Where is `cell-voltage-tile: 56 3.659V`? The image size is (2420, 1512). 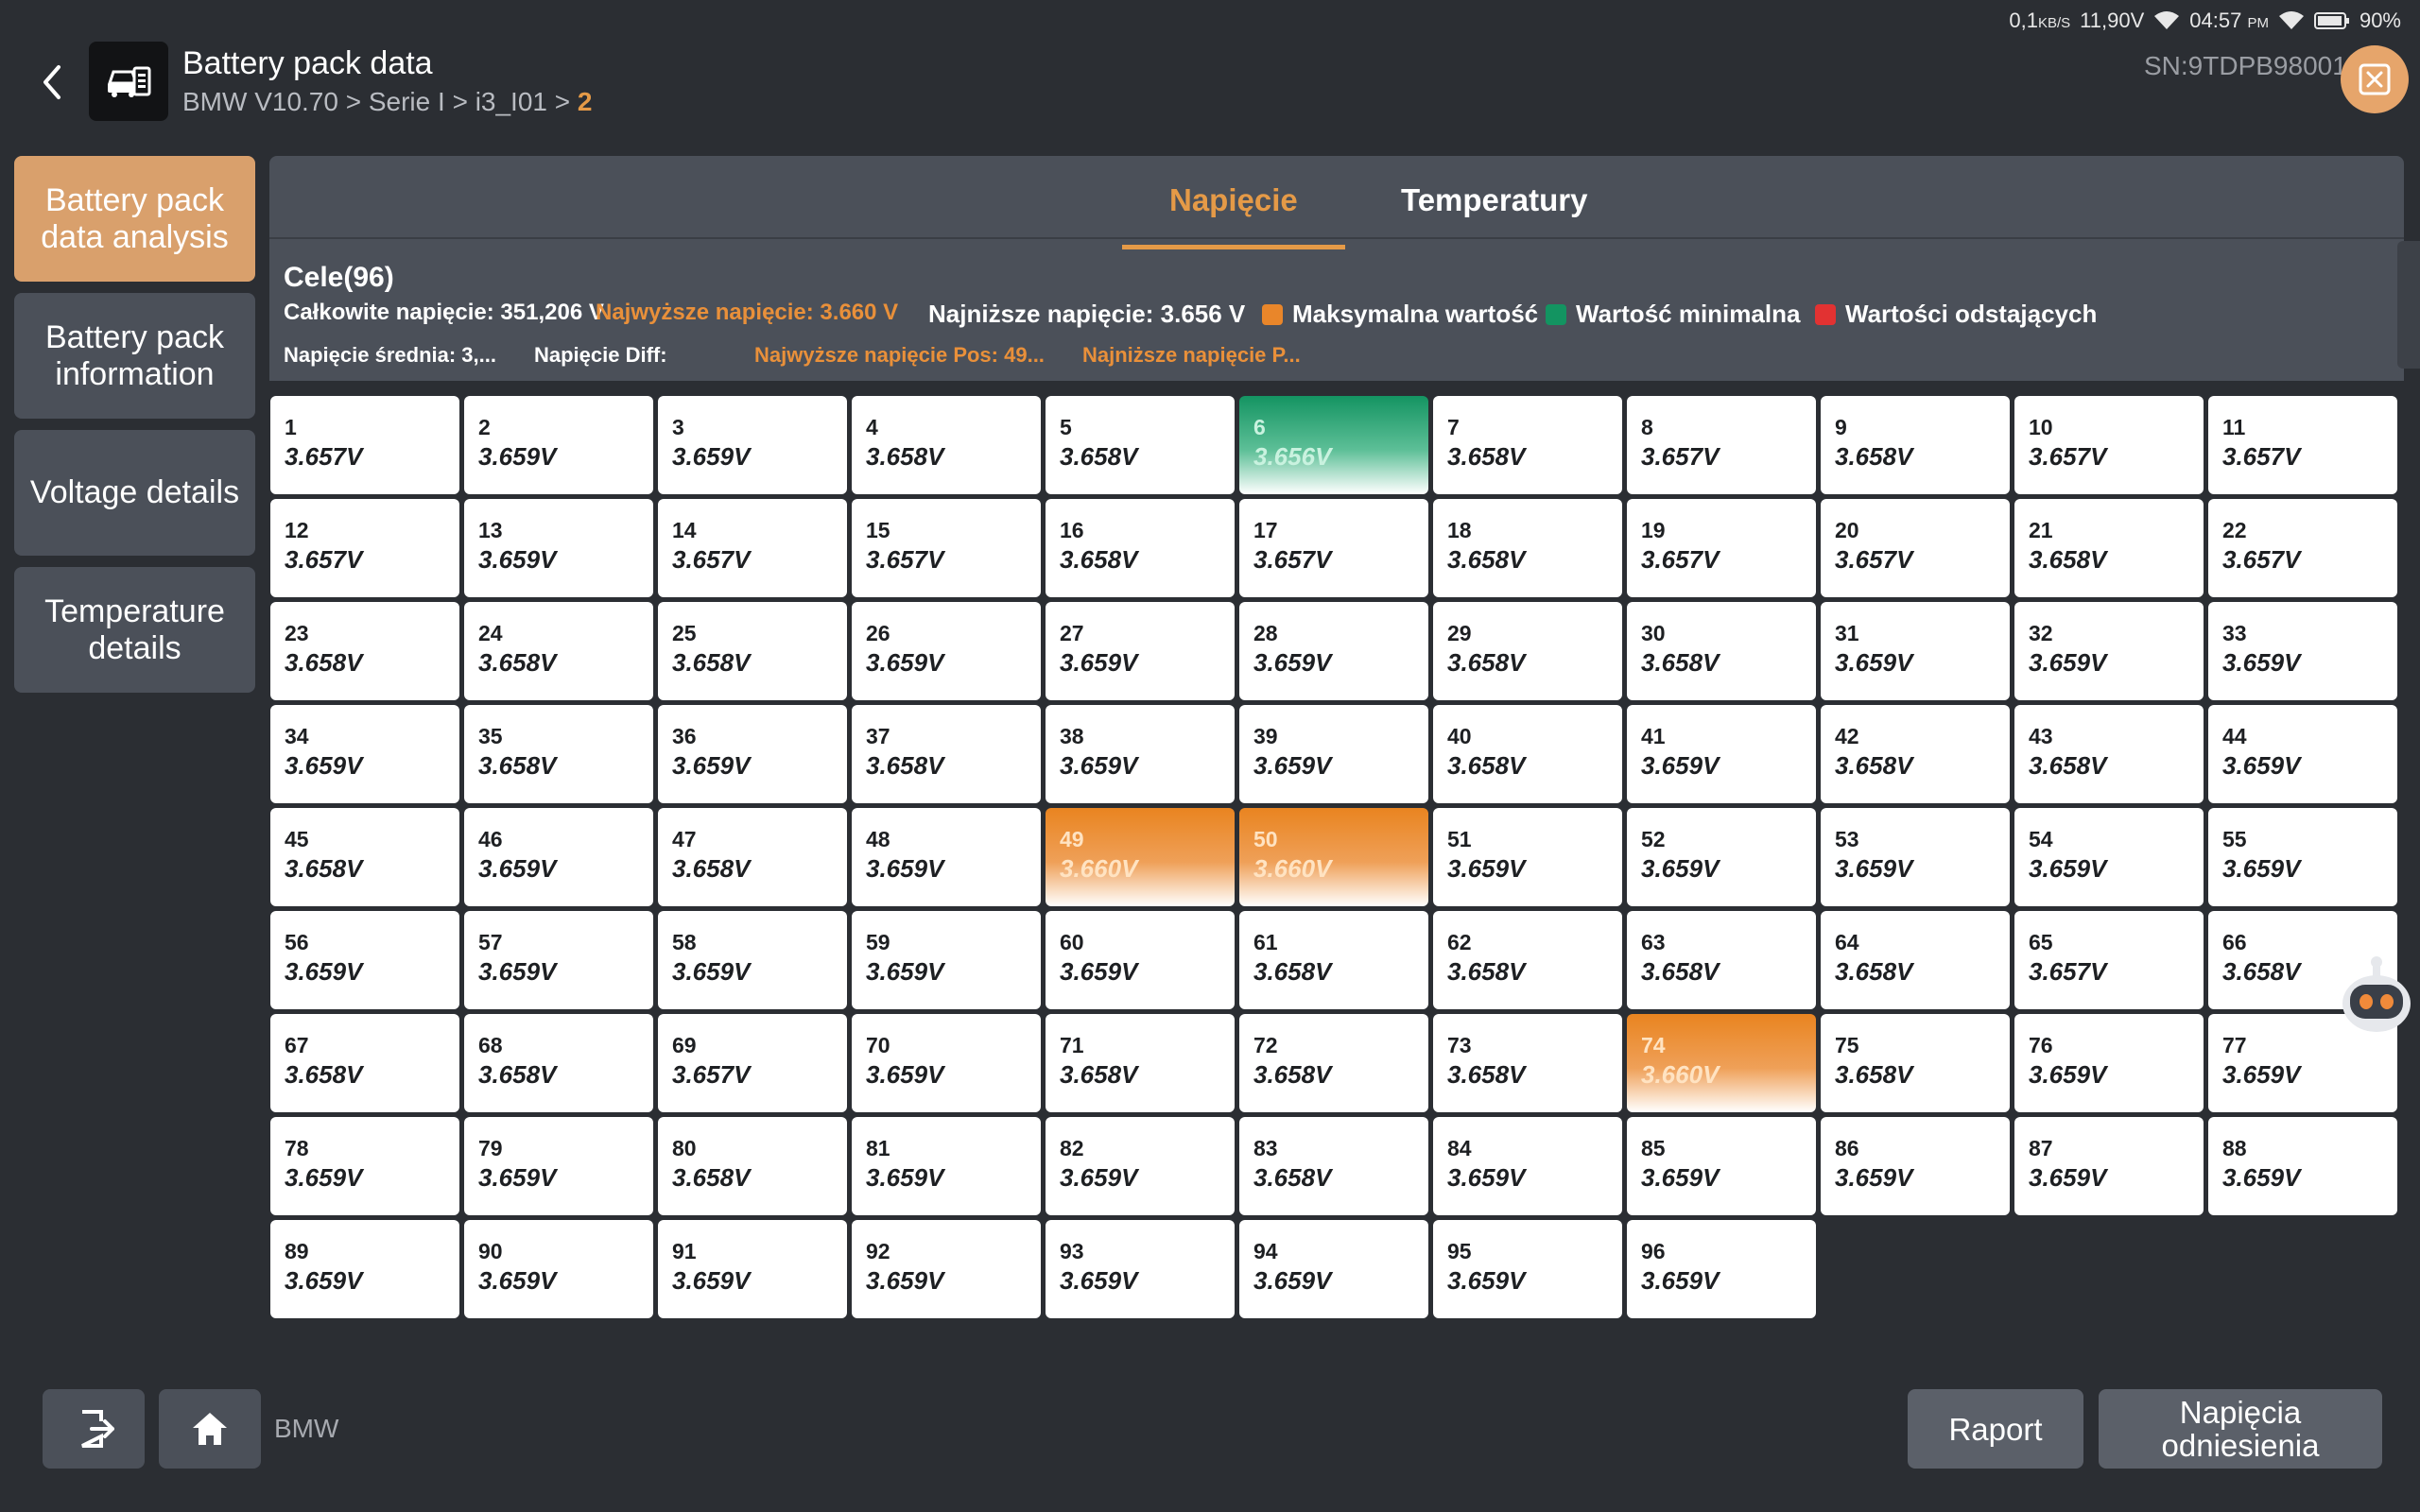 cell-voltage-tile: 56 3.659V is located at coordinates (364, 960).